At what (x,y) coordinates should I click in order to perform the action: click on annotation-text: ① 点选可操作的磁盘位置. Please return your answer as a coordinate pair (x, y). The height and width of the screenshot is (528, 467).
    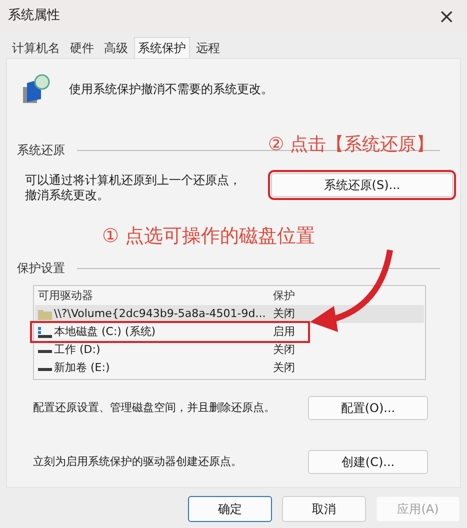
    Looking at the image, I should click on (209, 236).